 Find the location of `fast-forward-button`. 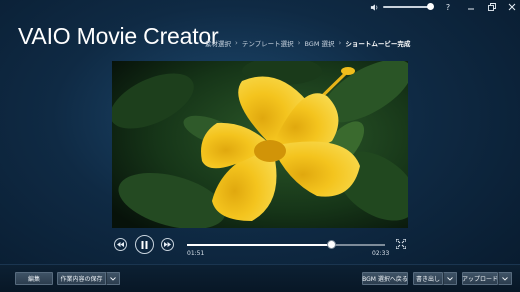

fast-forward-button is located at coordinates (167, 244).